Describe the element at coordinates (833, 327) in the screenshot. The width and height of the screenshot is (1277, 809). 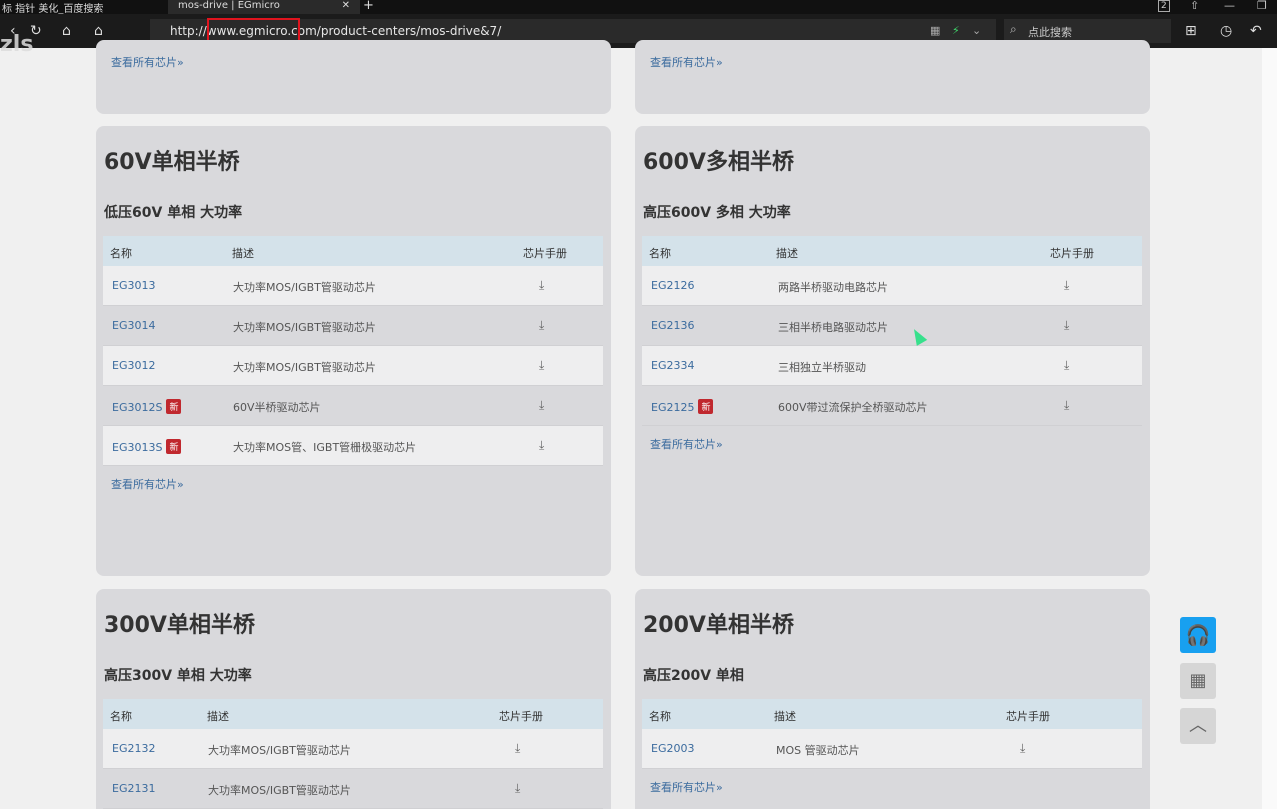
I see `chip-desc: 三相半桥电路驱动芯片` at that location.